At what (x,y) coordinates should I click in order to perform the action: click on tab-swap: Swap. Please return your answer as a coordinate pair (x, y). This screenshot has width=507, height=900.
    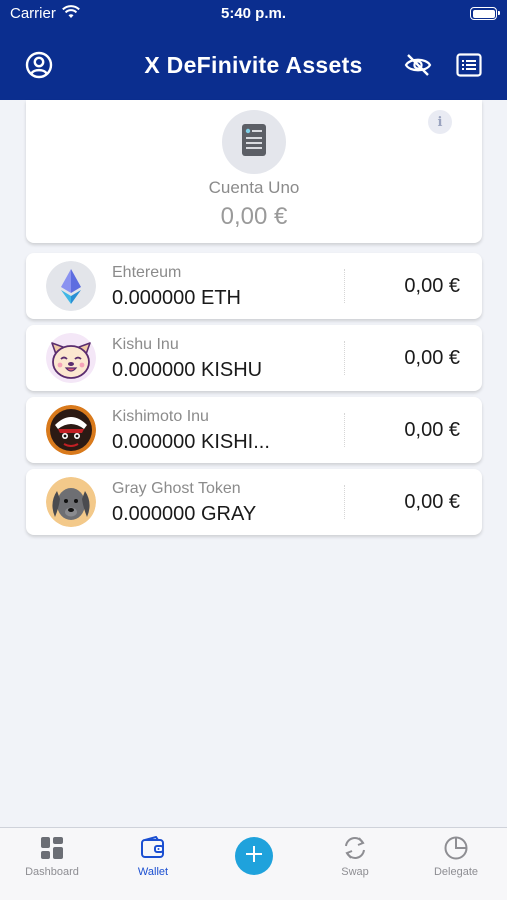
    Looking at the image, I should click on (355, 856).